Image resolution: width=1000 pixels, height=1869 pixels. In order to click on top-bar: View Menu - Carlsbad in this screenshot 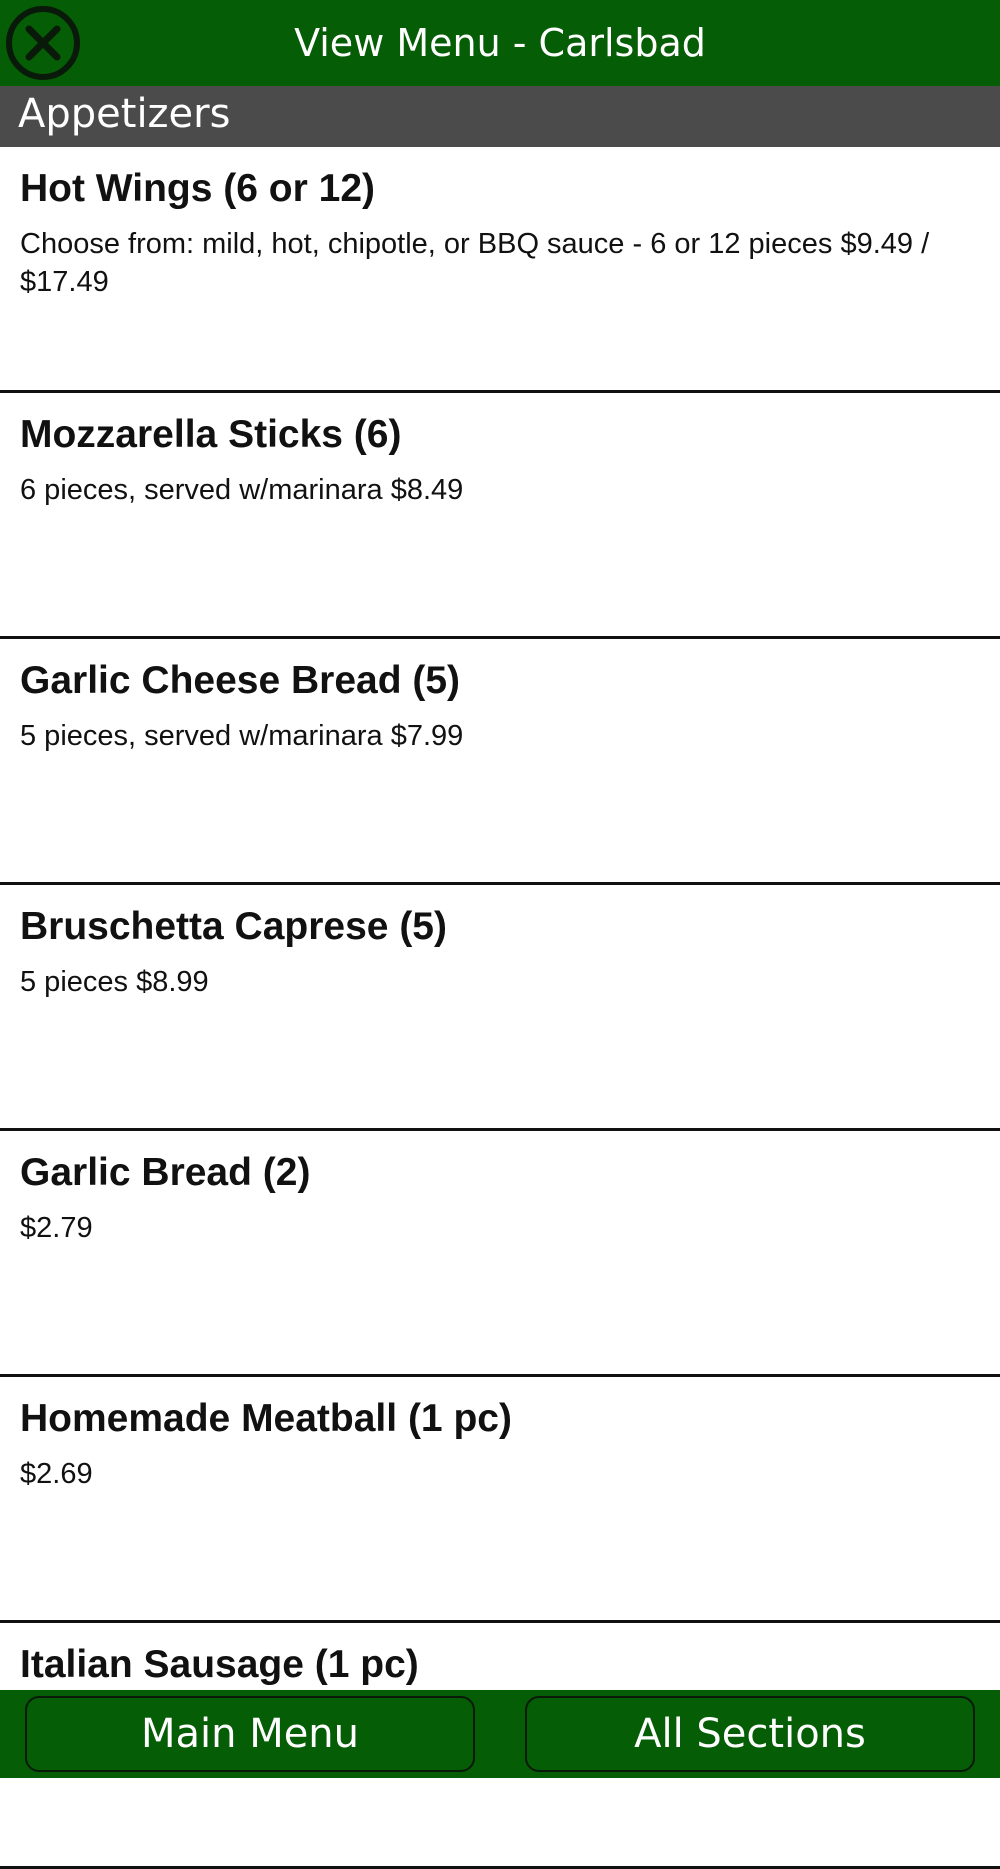, I will do `click(500, 43)`.